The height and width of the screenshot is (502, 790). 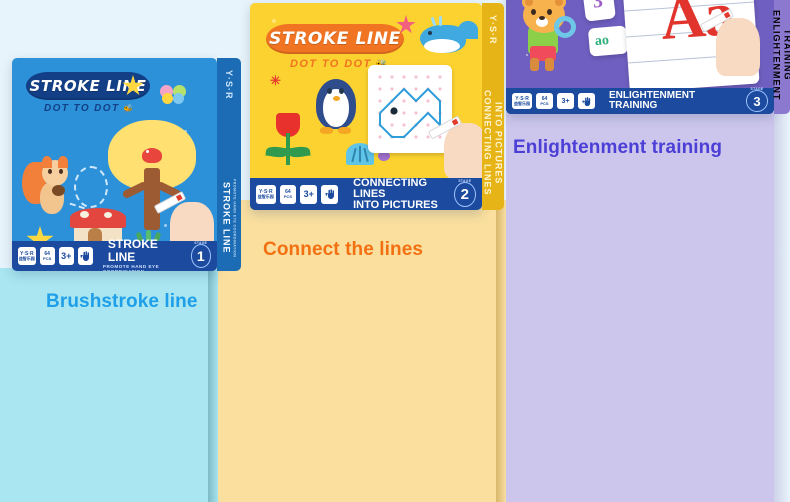 What do you see at coordinates (449, 36) in the screenshot?
I see `whale-illustration` at bounding box center [449, 36].